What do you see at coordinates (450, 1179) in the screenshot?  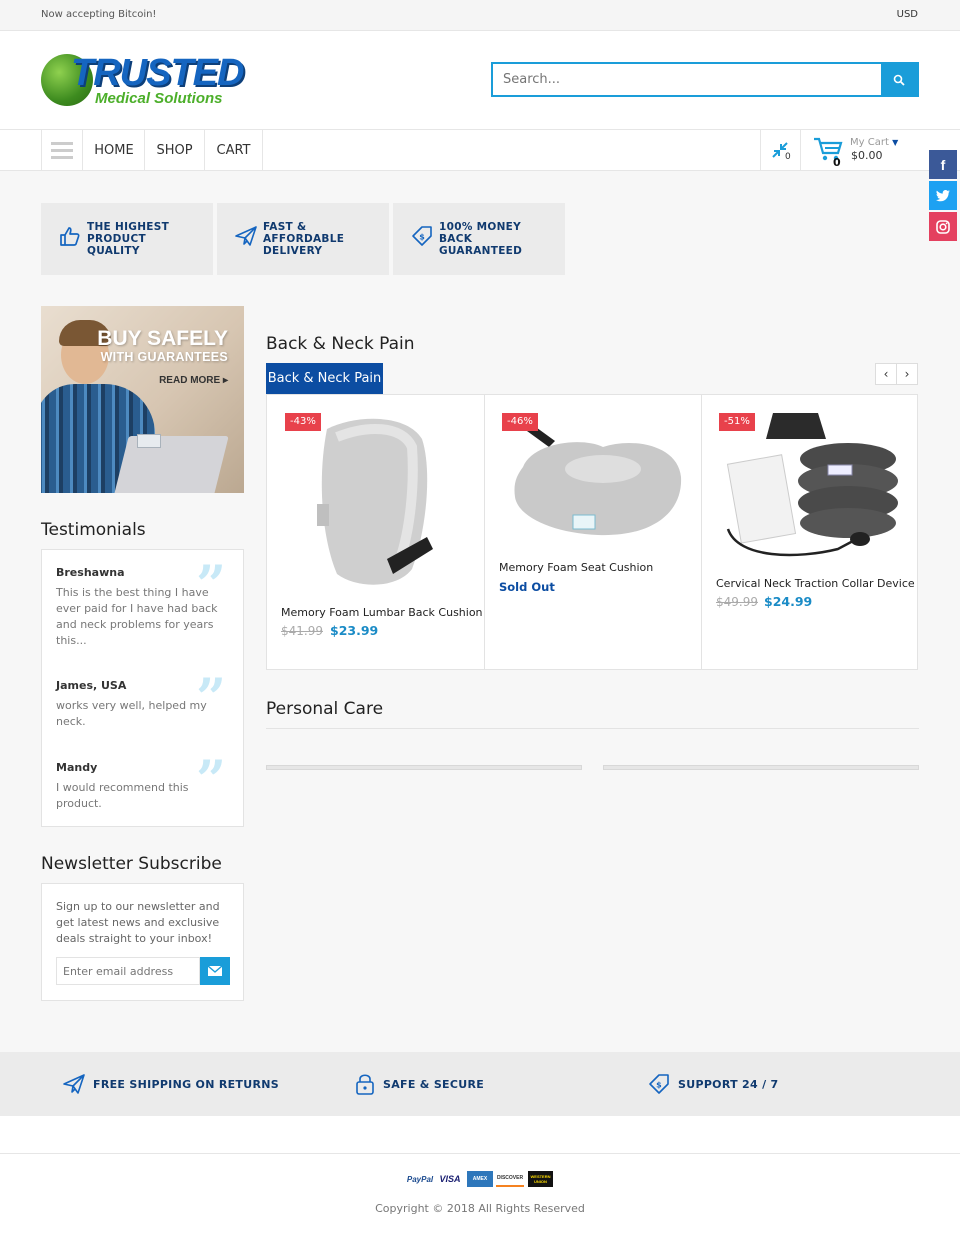 I see `visa-logo: VISA` at bounding box center [450, 1179].